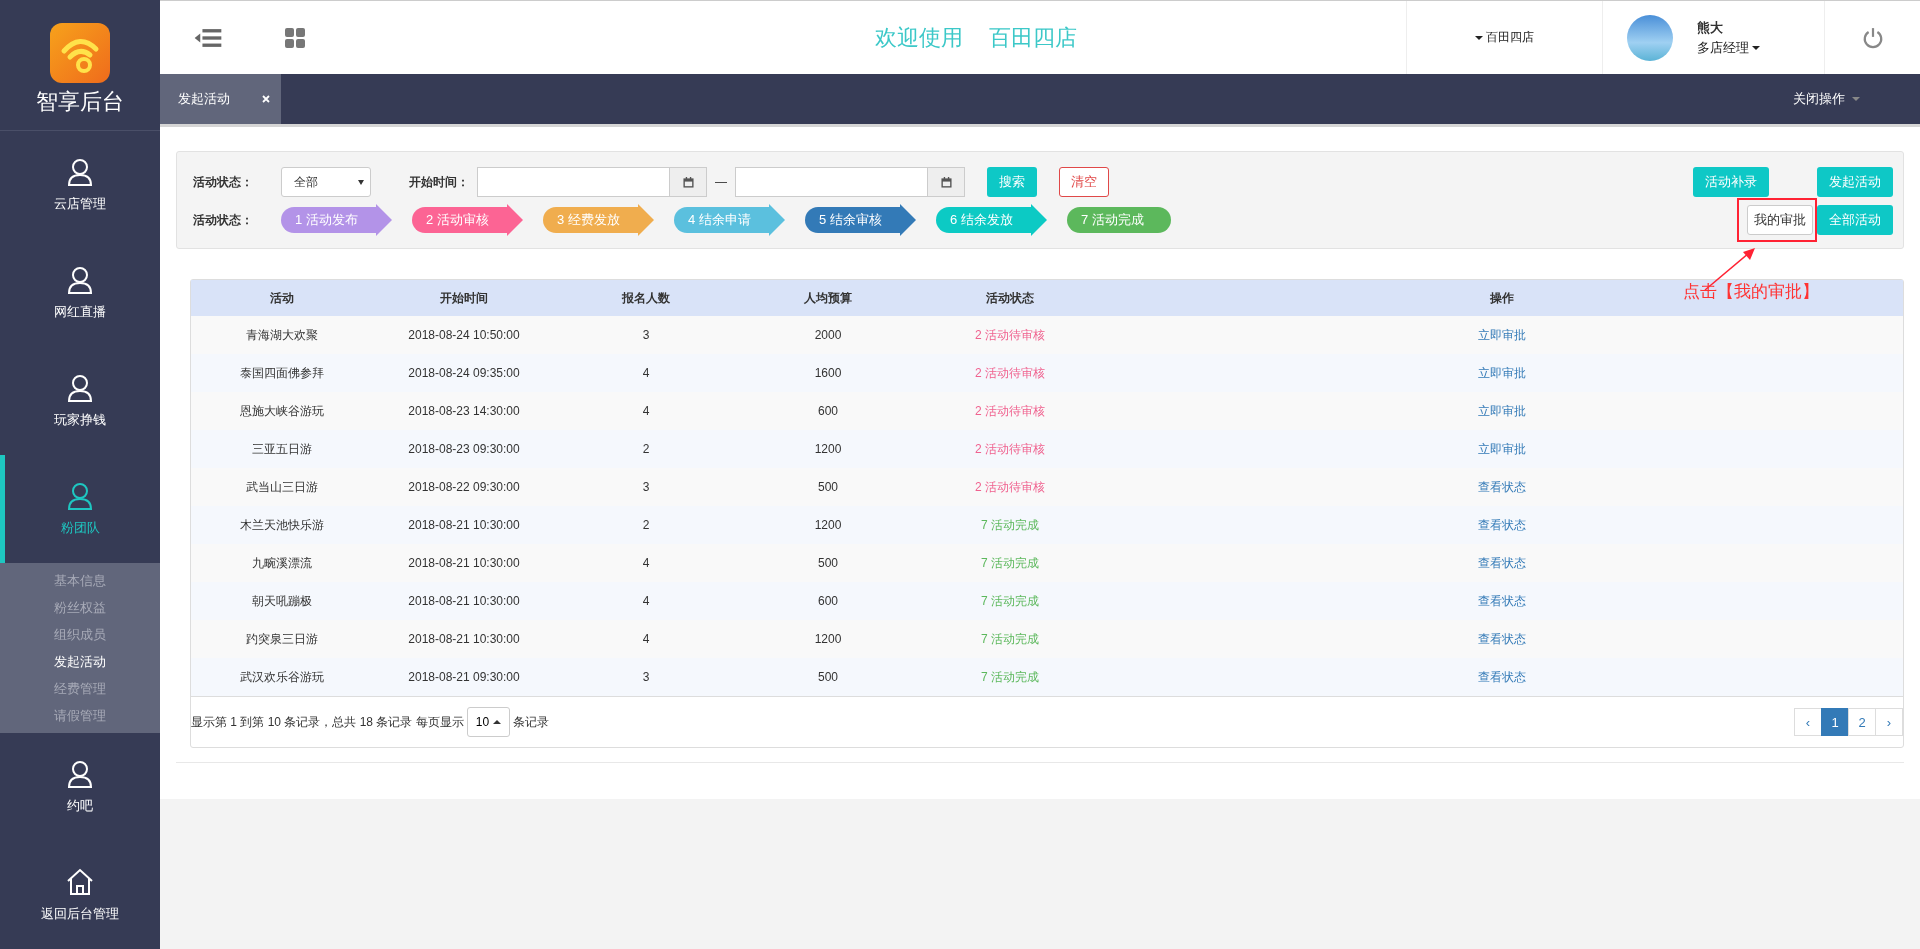 This screenshot has width=1920, height=949. What do you see at coordinates (77, 401) in the screenshot?
I see `sidebar-item: 玩家挣钱` at bounding box center [77, 401].